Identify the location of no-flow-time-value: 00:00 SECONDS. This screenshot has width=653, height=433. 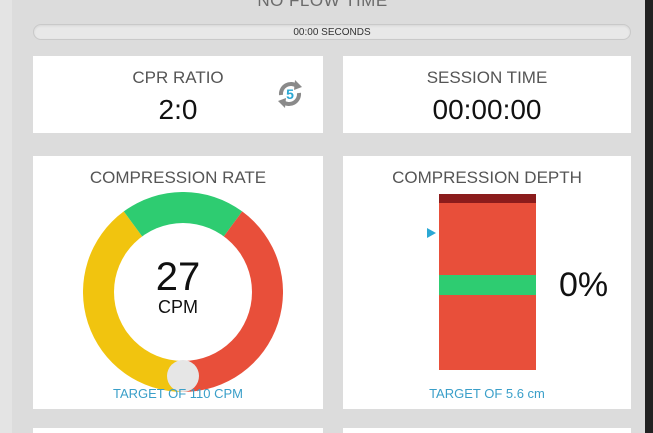
(332, 32).